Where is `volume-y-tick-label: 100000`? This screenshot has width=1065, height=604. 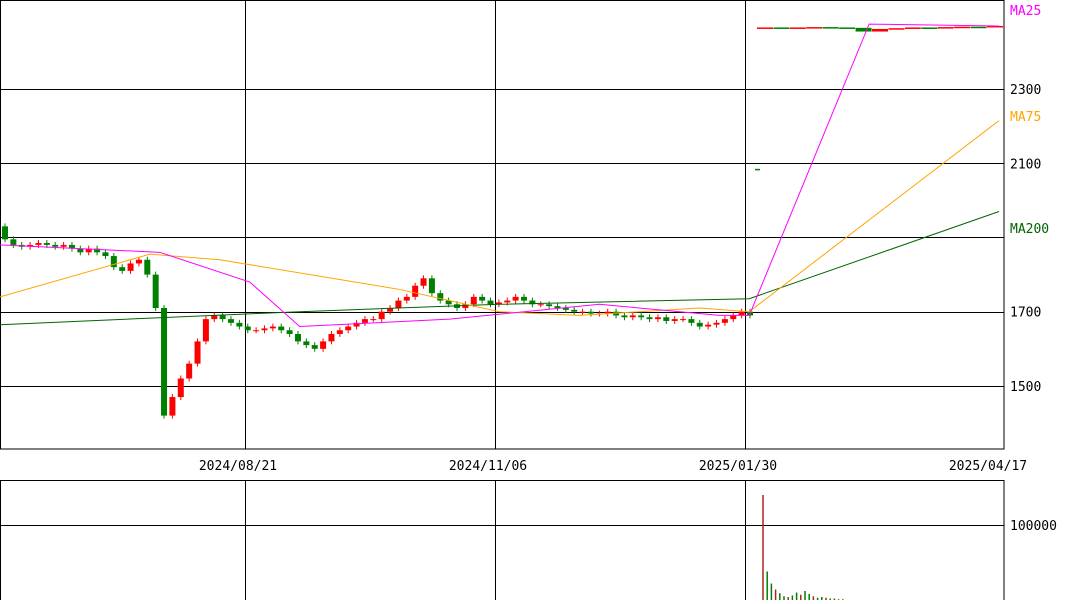 volume-y-tick-label: 100000 is located at coordinates (1033, 526).